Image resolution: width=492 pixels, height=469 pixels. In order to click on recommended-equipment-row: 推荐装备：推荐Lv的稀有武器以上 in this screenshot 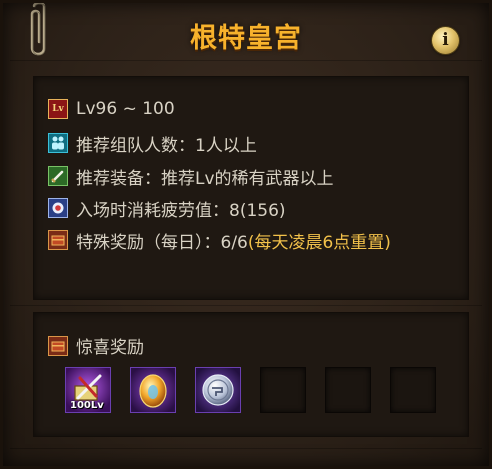, I will do `click(191, 176)`.